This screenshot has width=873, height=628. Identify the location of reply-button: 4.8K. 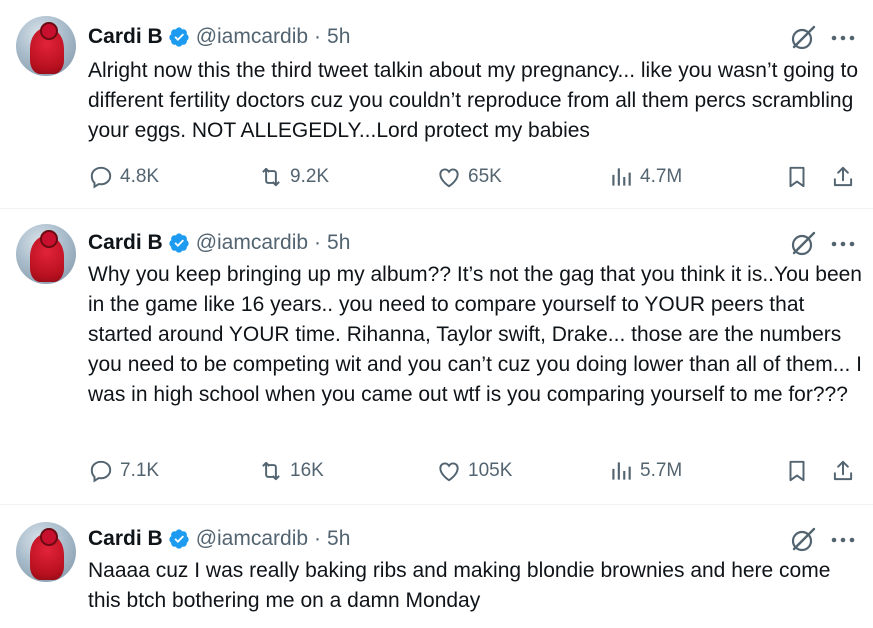
(123, 177).